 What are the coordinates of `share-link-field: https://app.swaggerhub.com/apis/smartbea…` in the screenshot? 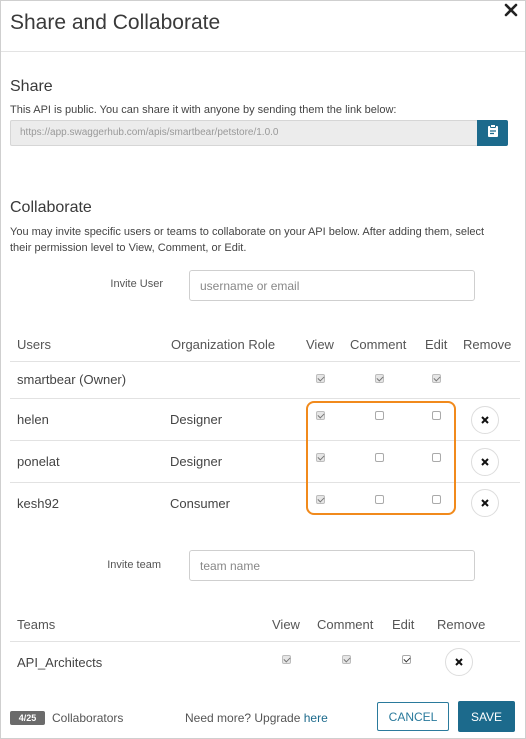 It's located at (243, 133).